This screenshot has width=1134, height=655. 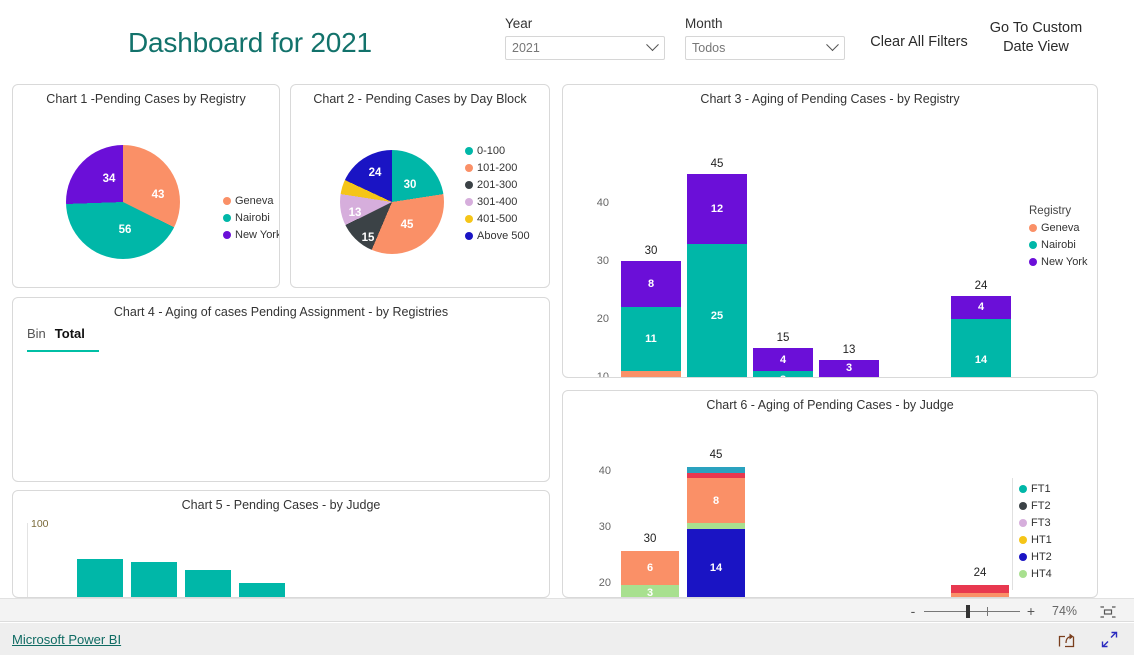 What do you see at coordinates (282, 414) in the screenshot?
I see `chart4-table-body` at bounding box center [282, 414].